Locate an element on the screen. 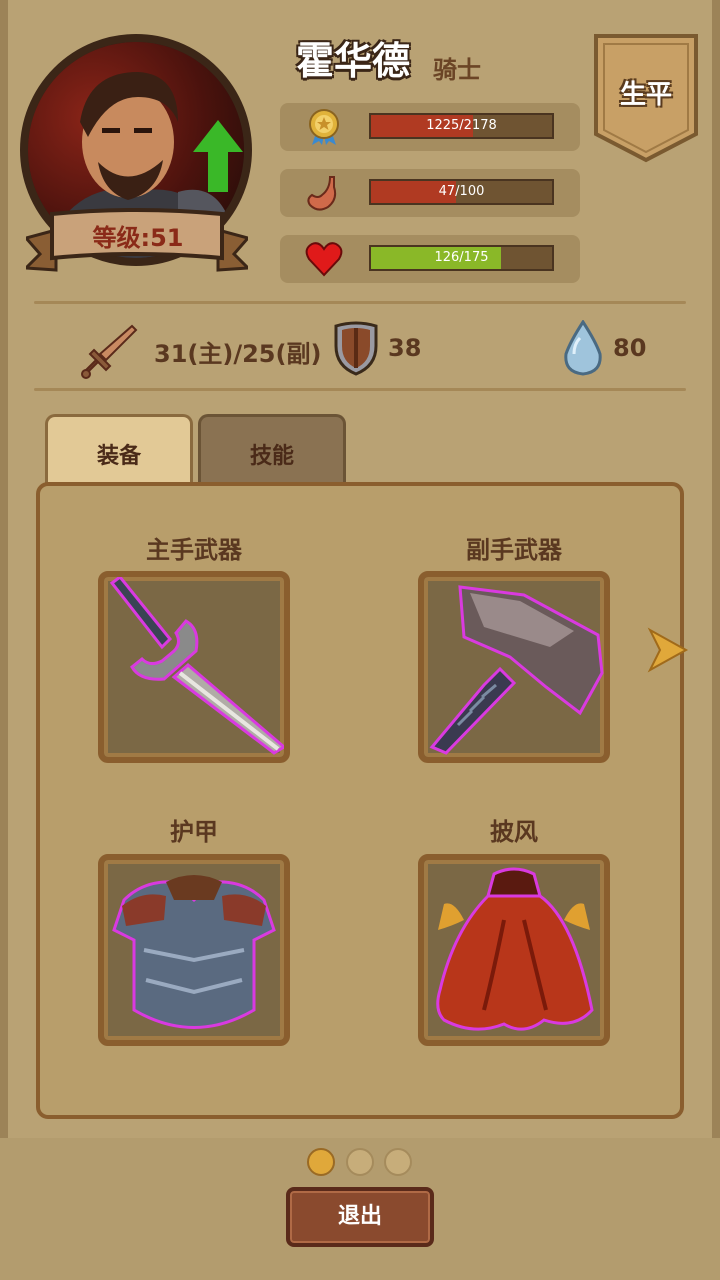 This screenshot has width=720, height=1280. experience-row: 1225/2178 is located at coordinates (430, 127).